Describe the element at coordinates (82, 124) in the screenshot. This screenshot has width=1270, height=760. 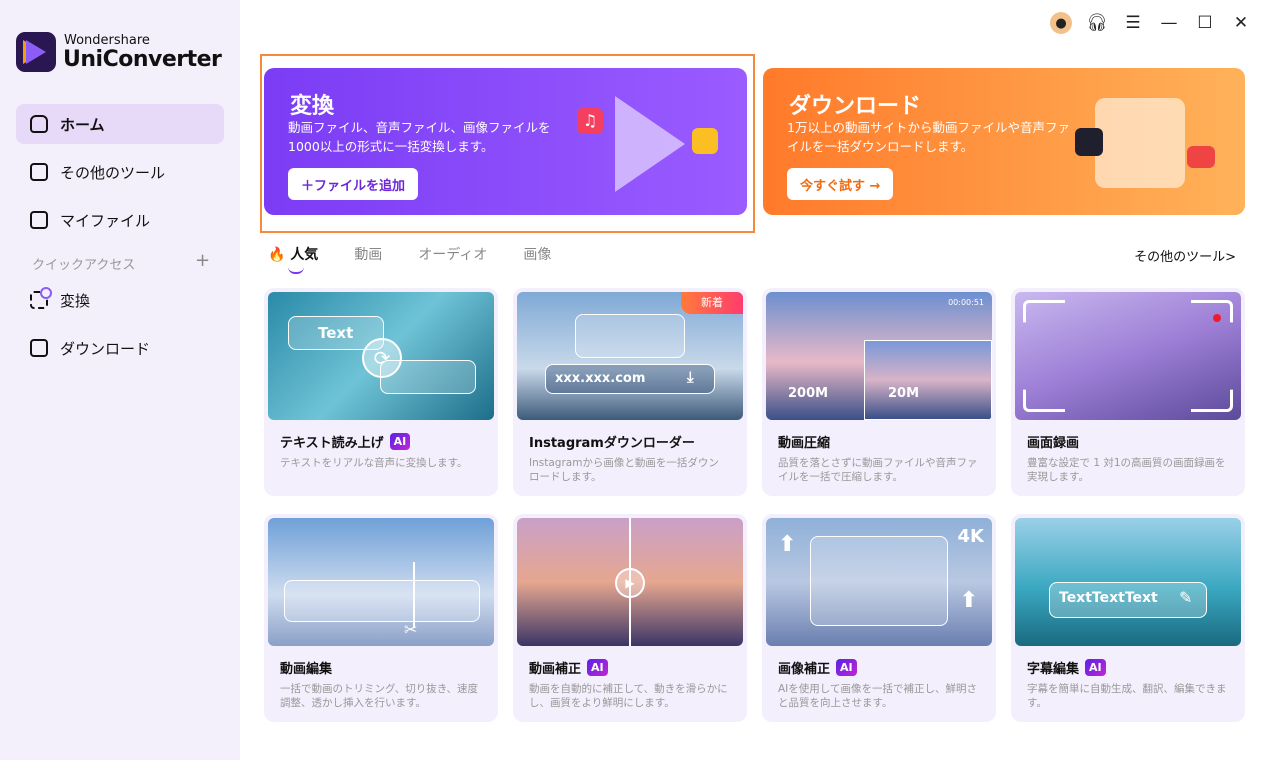
I see `sidebar-item-label: ホーム` at that location.